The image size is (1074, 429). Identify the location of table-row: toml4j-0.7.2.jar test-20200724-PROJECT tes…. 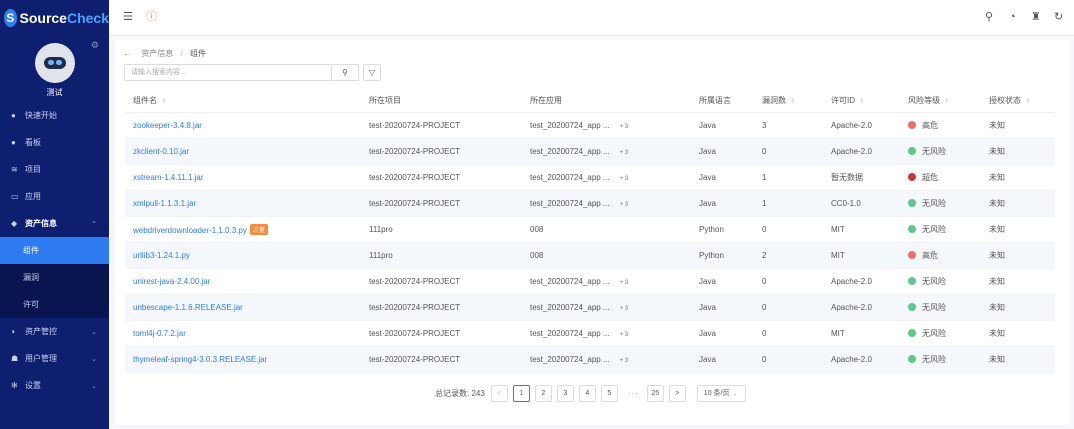
(590, 333).